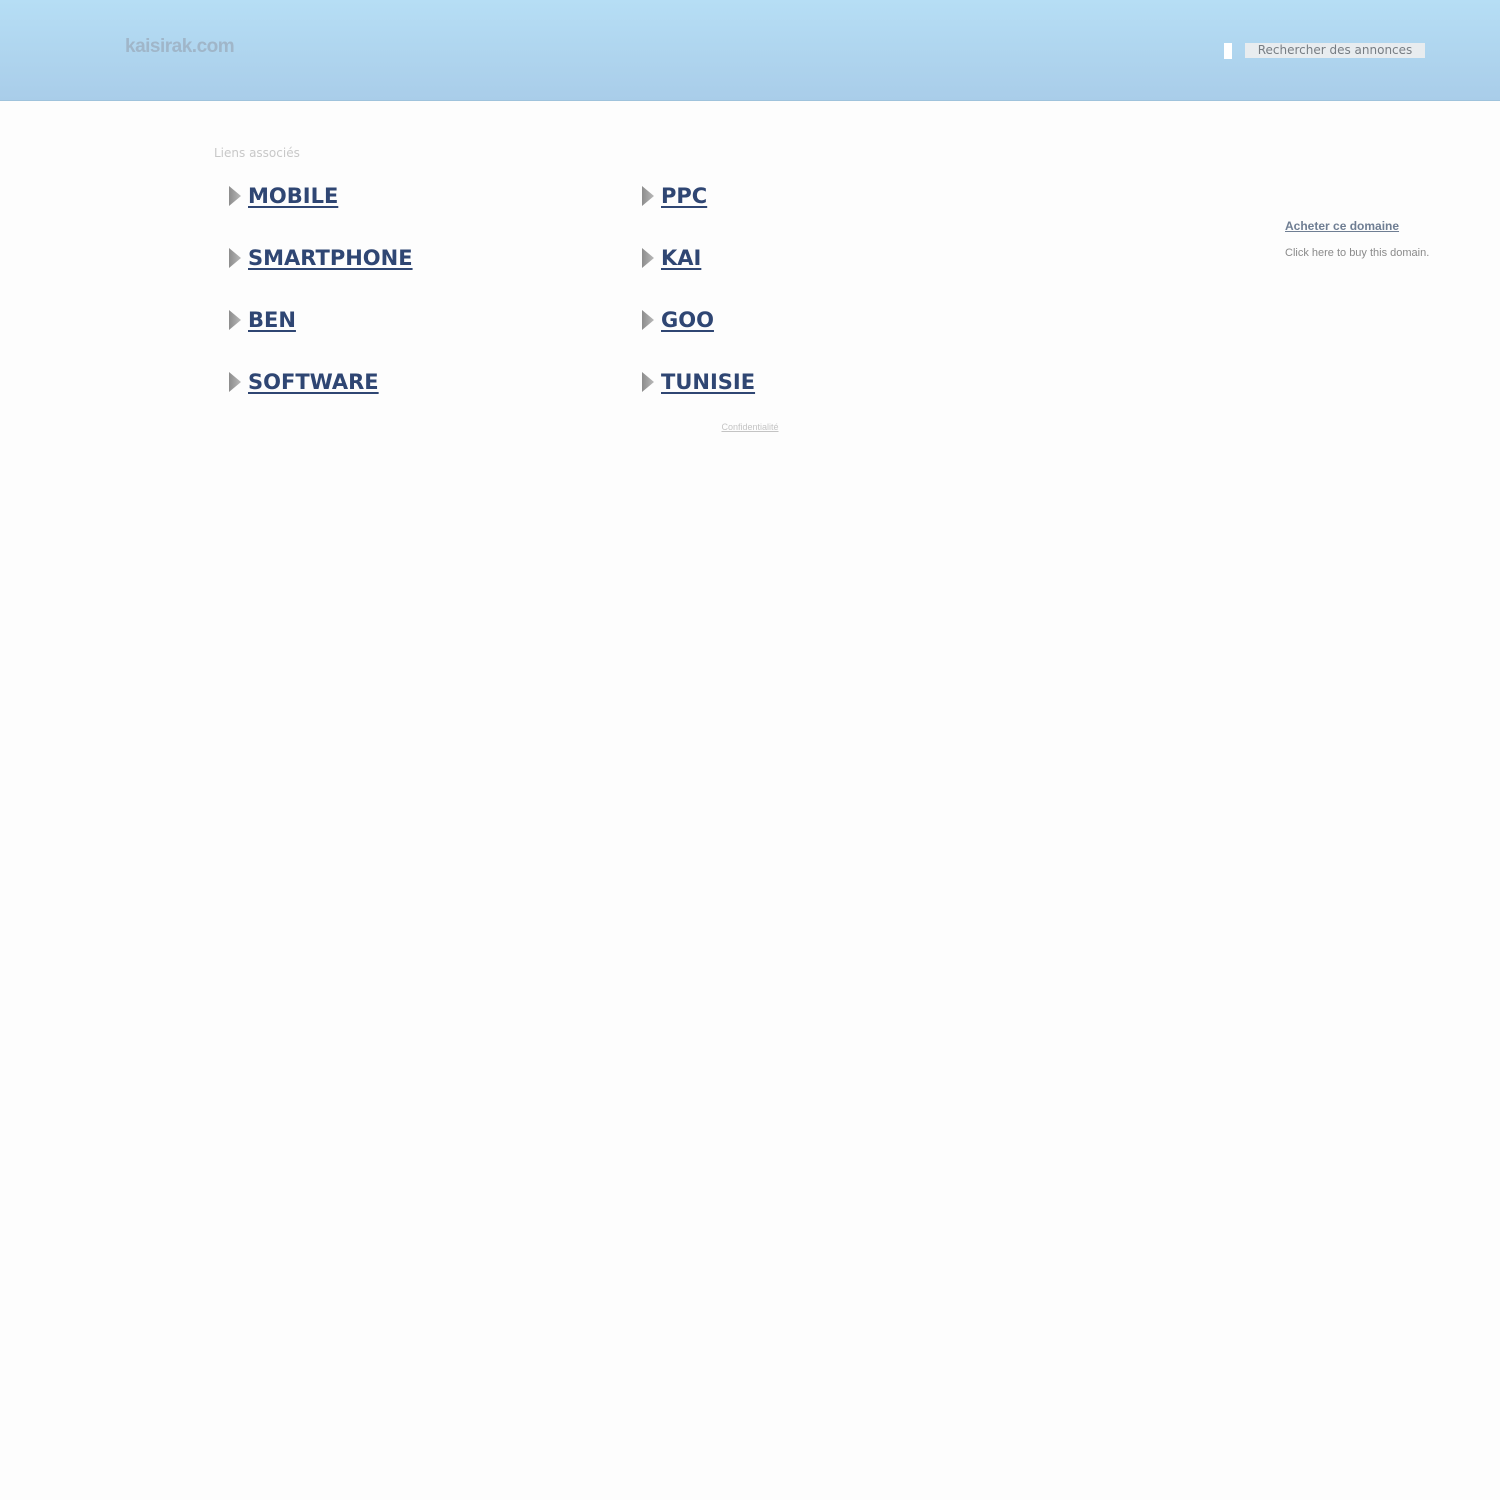 The image size is (1500, 1500). Describe the element at coordinates (687, 320) in the screenshot. I see `related-link-label: GOO` at that location.